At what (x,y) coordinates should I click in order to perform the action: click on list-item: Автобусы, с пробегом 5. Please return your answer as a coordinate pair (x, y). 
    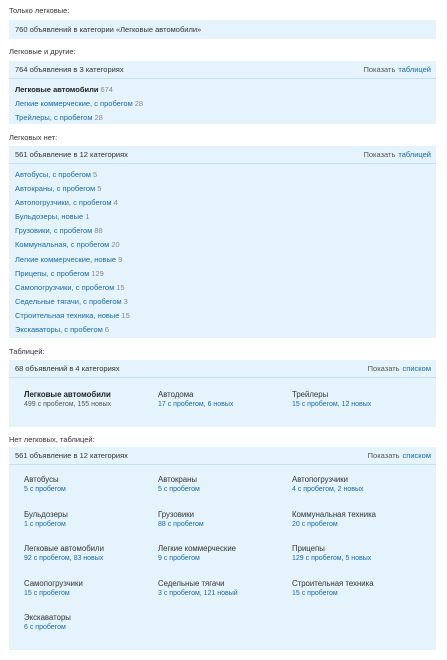
    Looking at the image, I should click on (222, 175).